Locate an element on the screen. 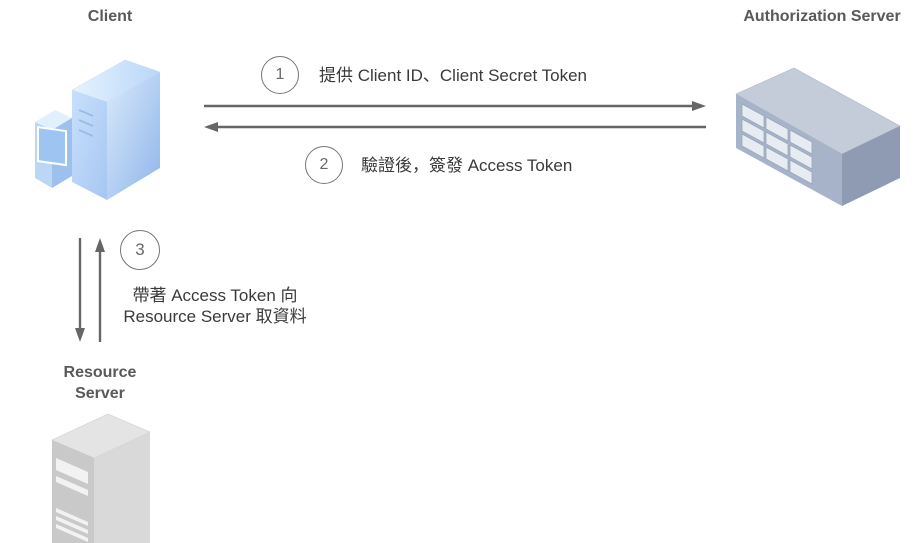 The height and width of the screenshot is (543, 922). step-3-badge: 3 is located at coordinates (140, 250).